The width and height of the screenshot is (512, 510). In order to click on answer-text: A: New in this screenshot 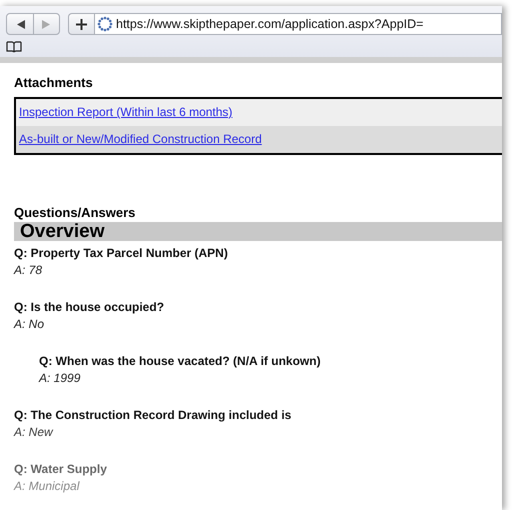, I will do `click(34, 432)`.